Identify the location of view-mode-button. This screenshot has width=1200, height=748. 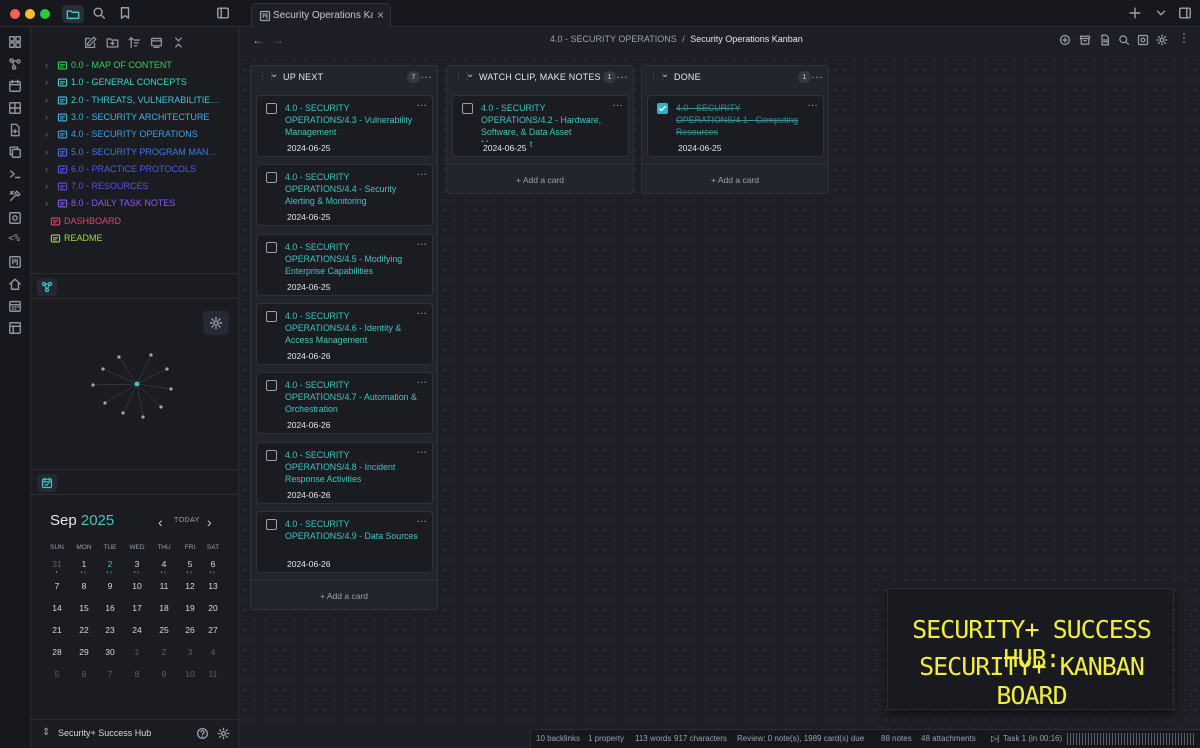
(1143, 40).